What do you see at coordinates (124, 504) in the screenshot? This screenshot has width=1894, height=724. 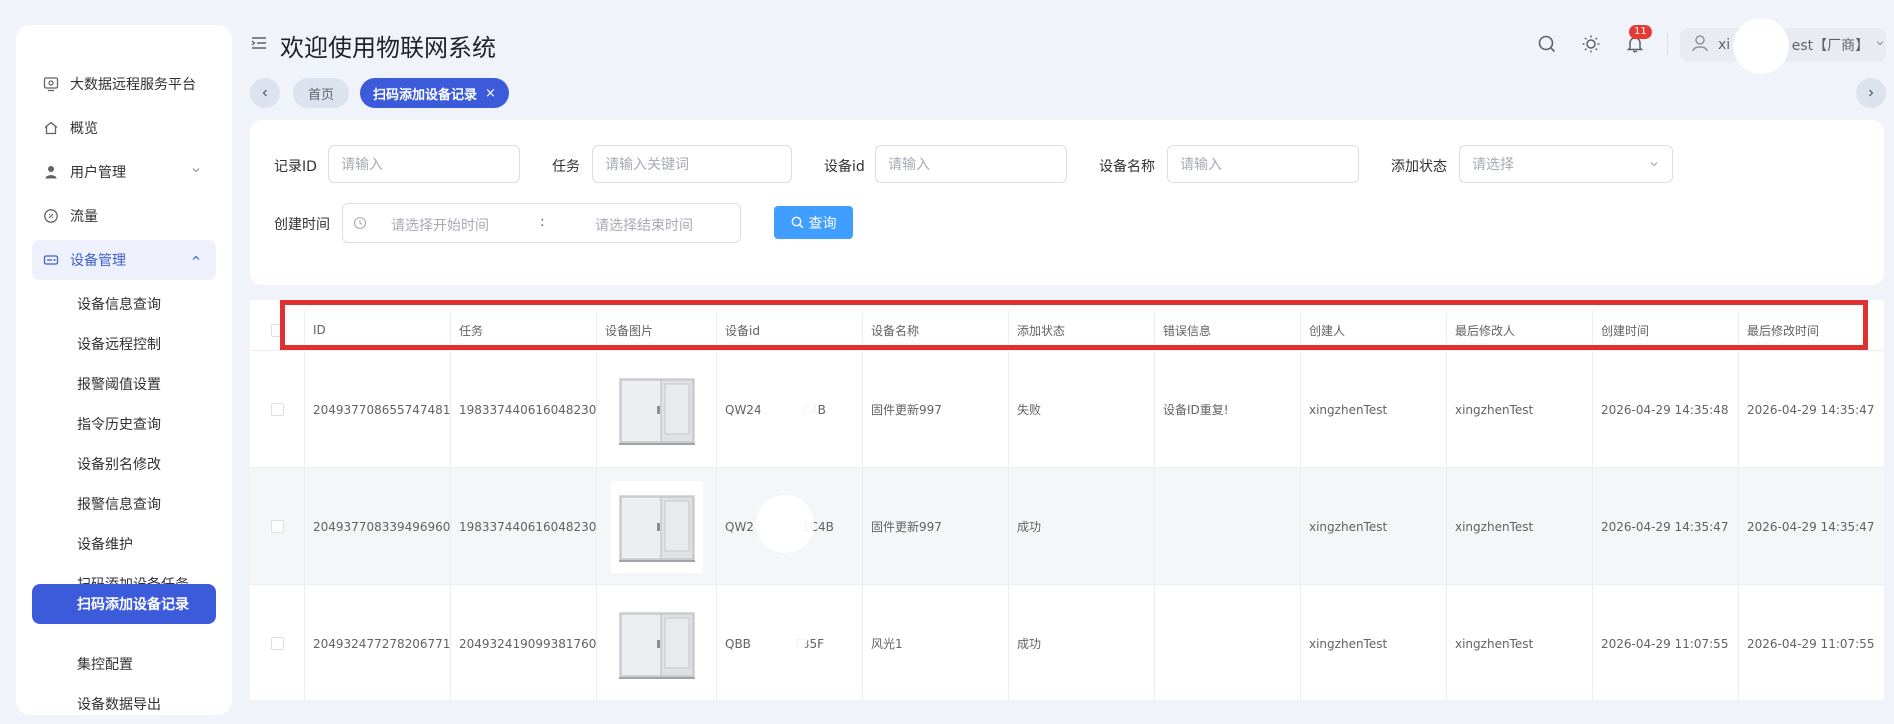 I see `sidebar-subitem-alarm-info-query: 报警信息查询` at bounding box center [124, 504].